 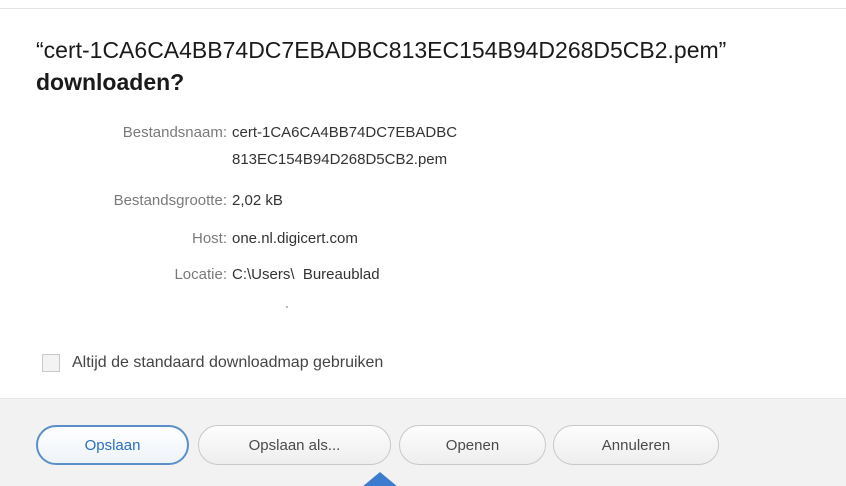 What do you see at coordinates (110, 82) in the screenshot?
I see `dialog-title-question: downloaden?` at bounding box center [110, 82].